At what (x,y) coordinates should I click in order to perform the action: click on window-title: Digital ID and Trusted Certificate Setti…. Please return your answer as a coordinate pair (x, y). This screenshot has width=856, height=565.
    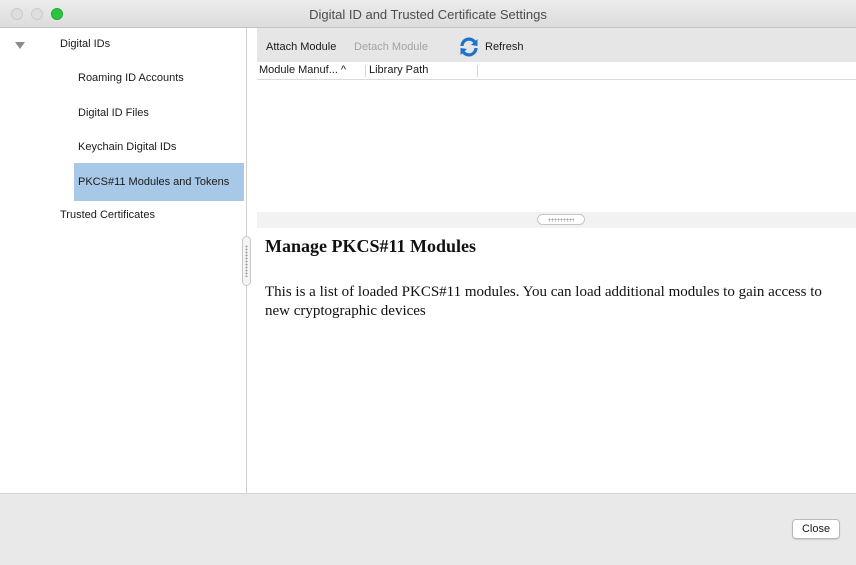
    Looking at the image, I should click on (428, 14).